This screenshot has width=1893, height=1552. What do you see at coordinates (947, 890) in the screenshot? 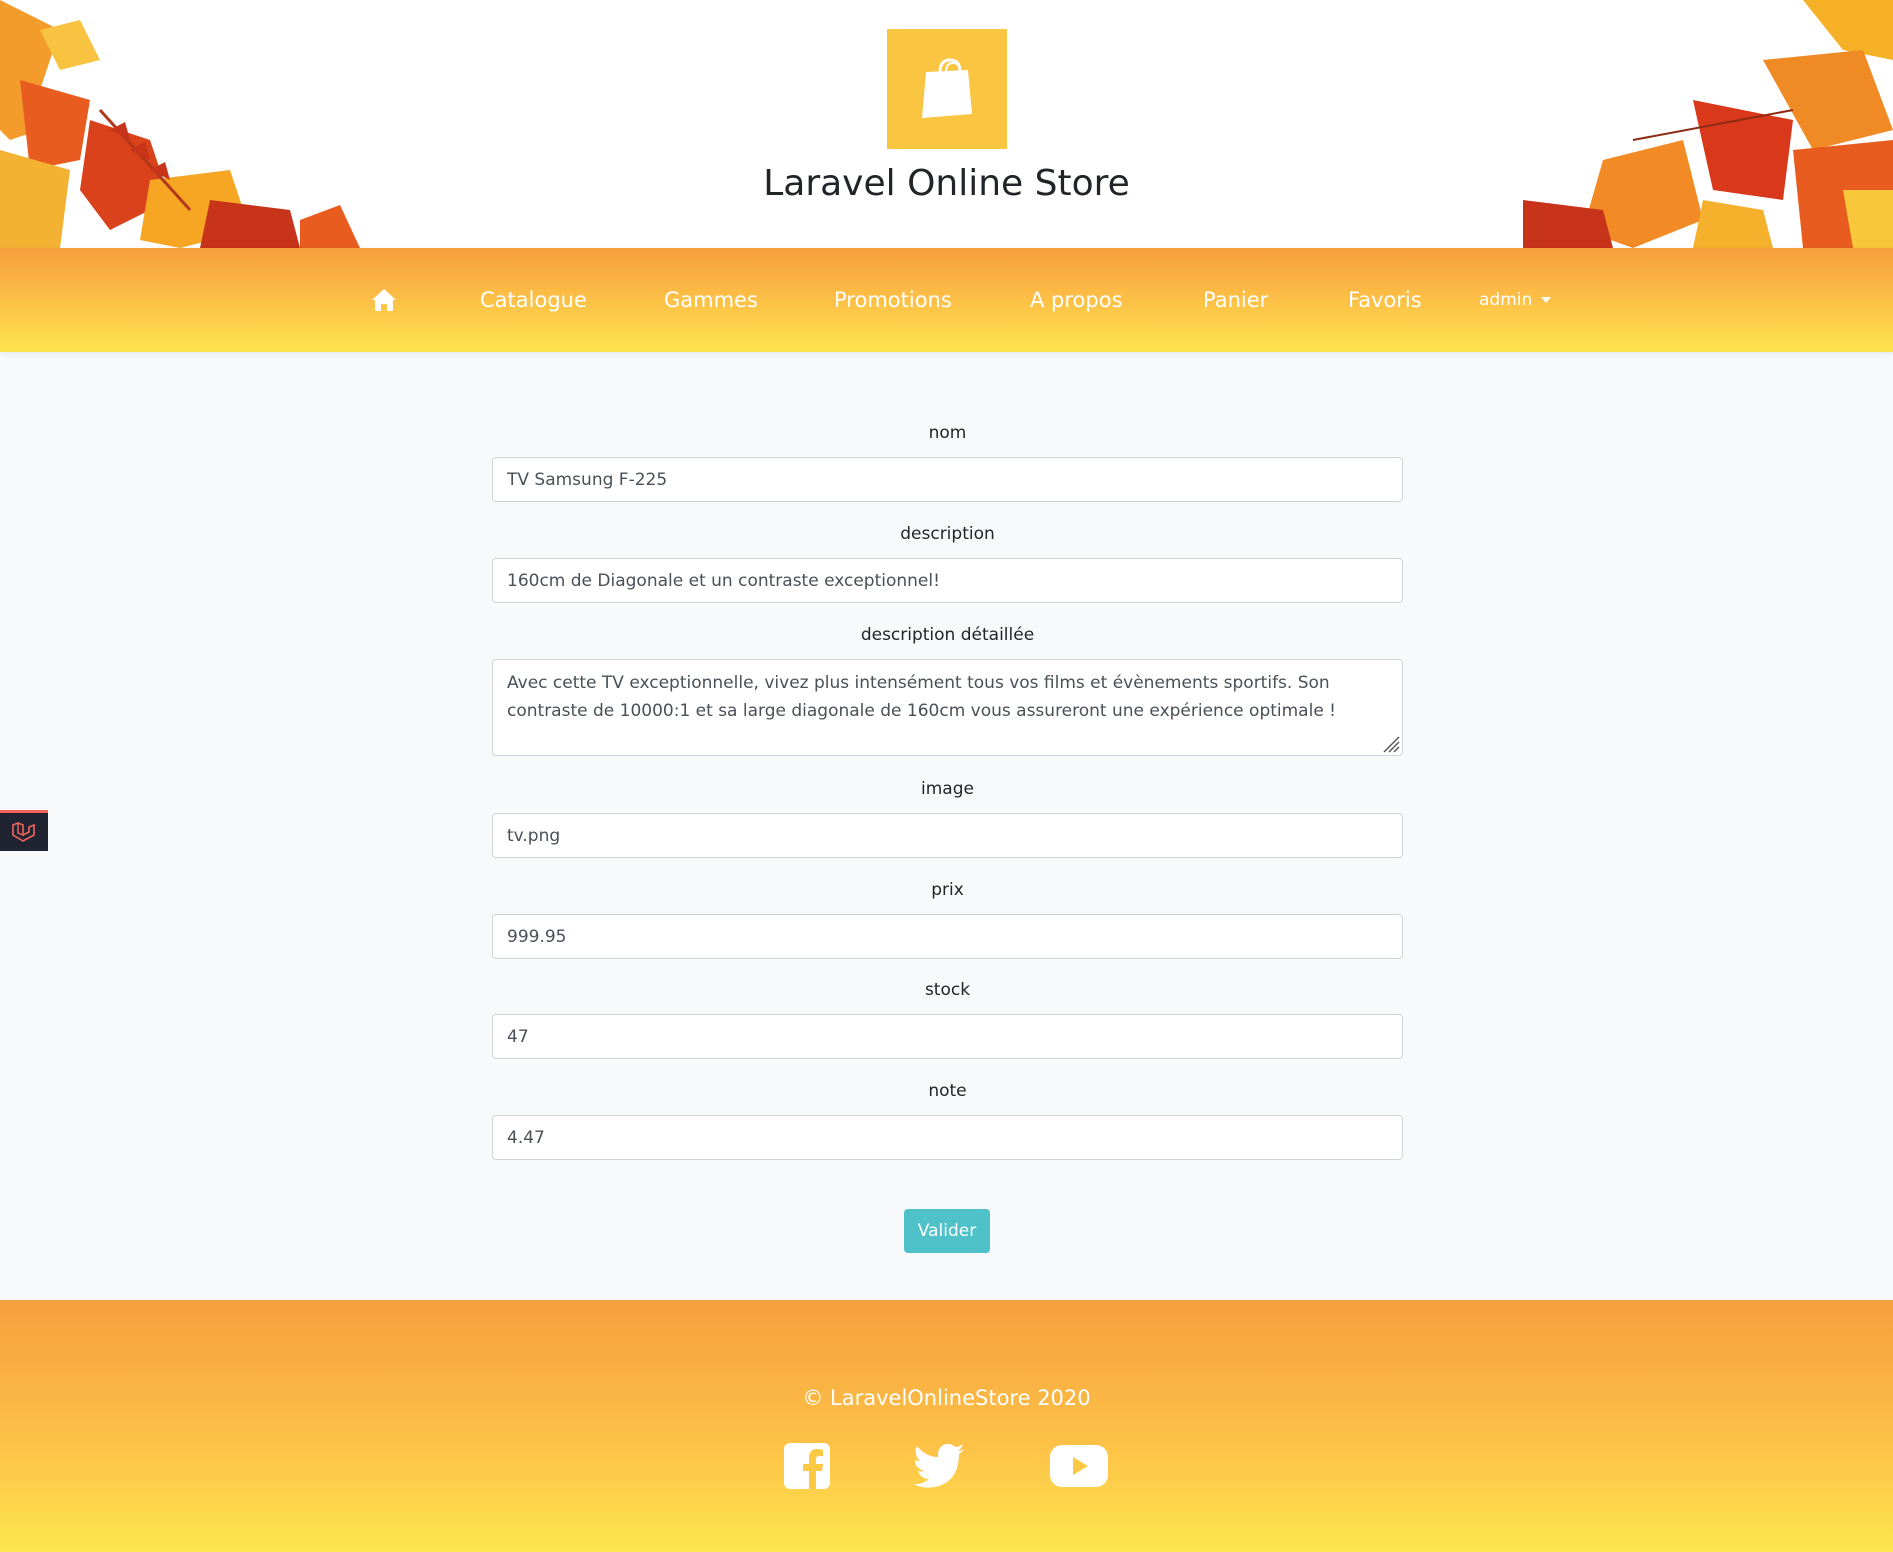
I see `field-label-prix: prix` at bounding box center [947, 890].